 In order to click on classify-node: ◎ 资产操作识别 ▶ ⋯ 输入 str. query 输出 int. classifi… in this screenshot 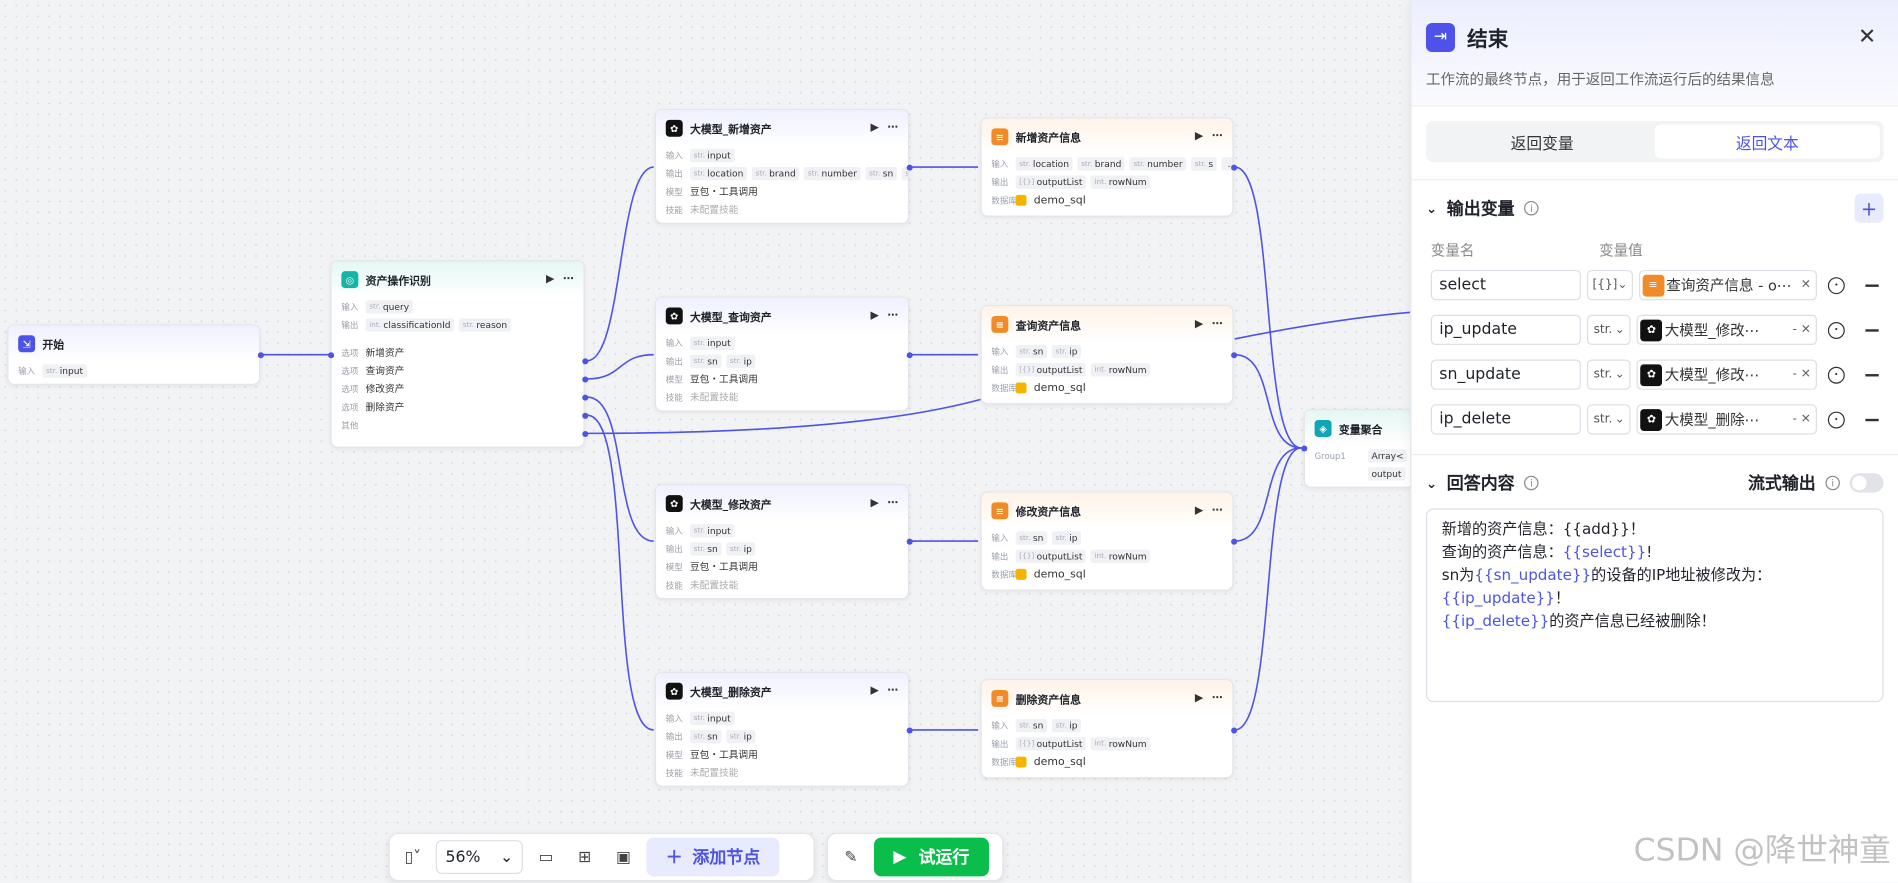, I will do `click(457, 354)`.